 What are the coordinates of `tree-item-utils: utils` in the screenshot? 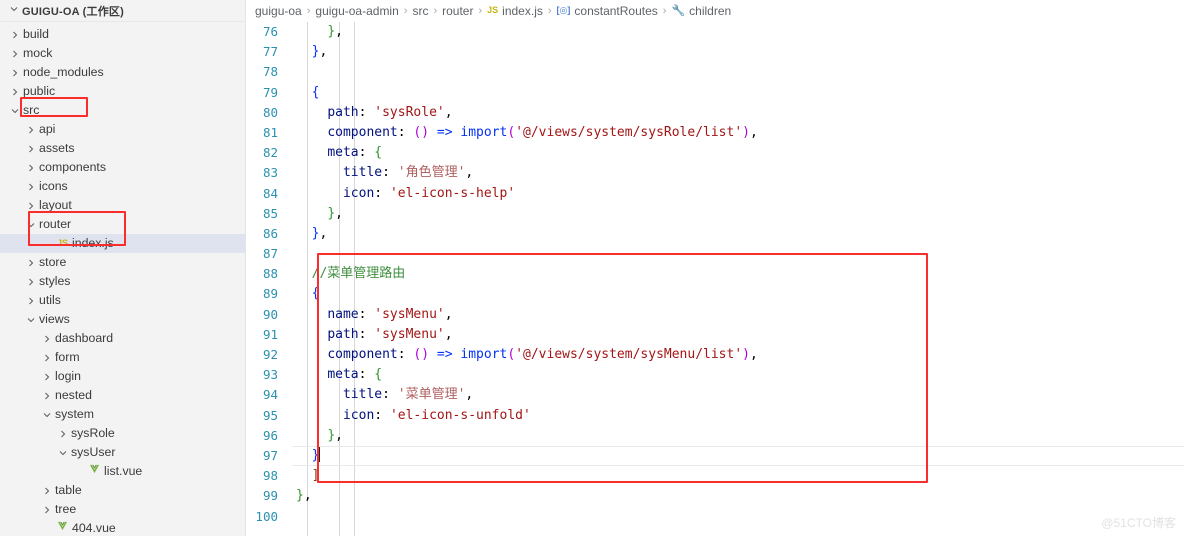 It's located at (122, 300).